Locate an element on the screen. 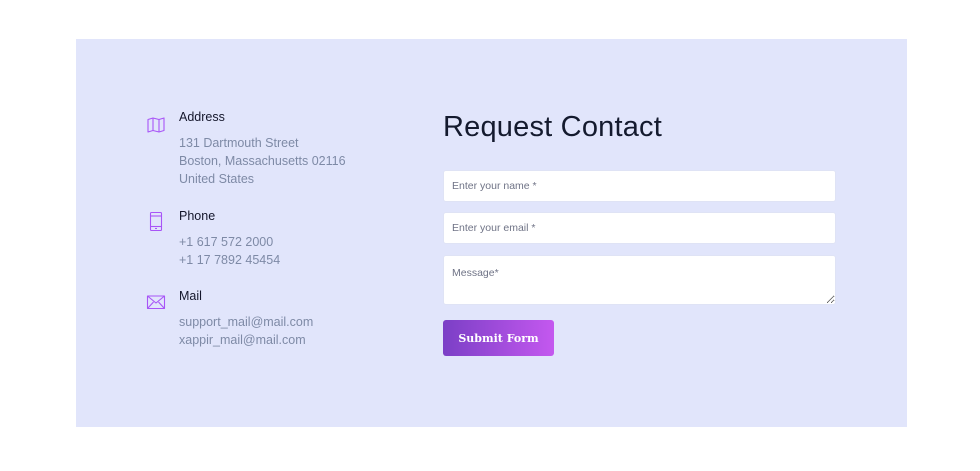 The image size is (980, 471). address-title: Address is located at coordinates (202, 117).